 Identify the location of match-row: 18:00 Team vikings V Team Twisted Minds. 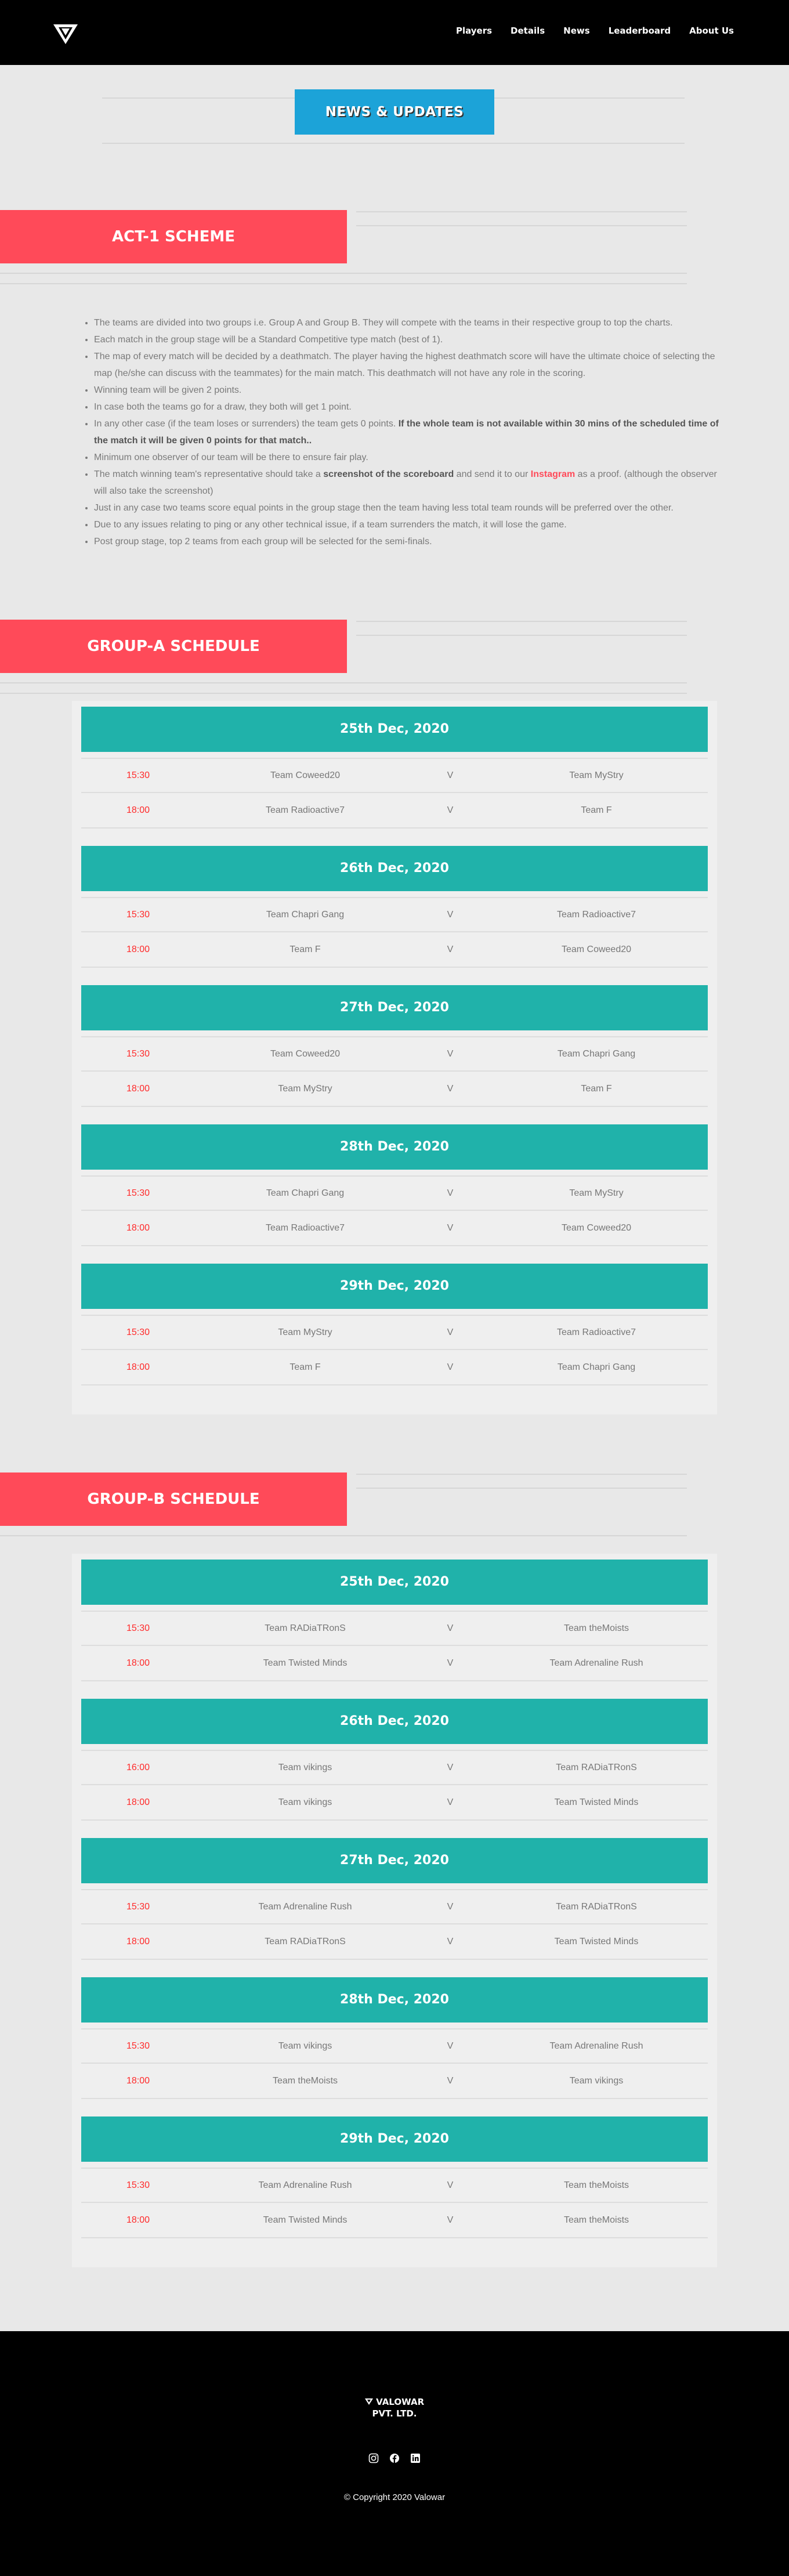
(395, 1803).